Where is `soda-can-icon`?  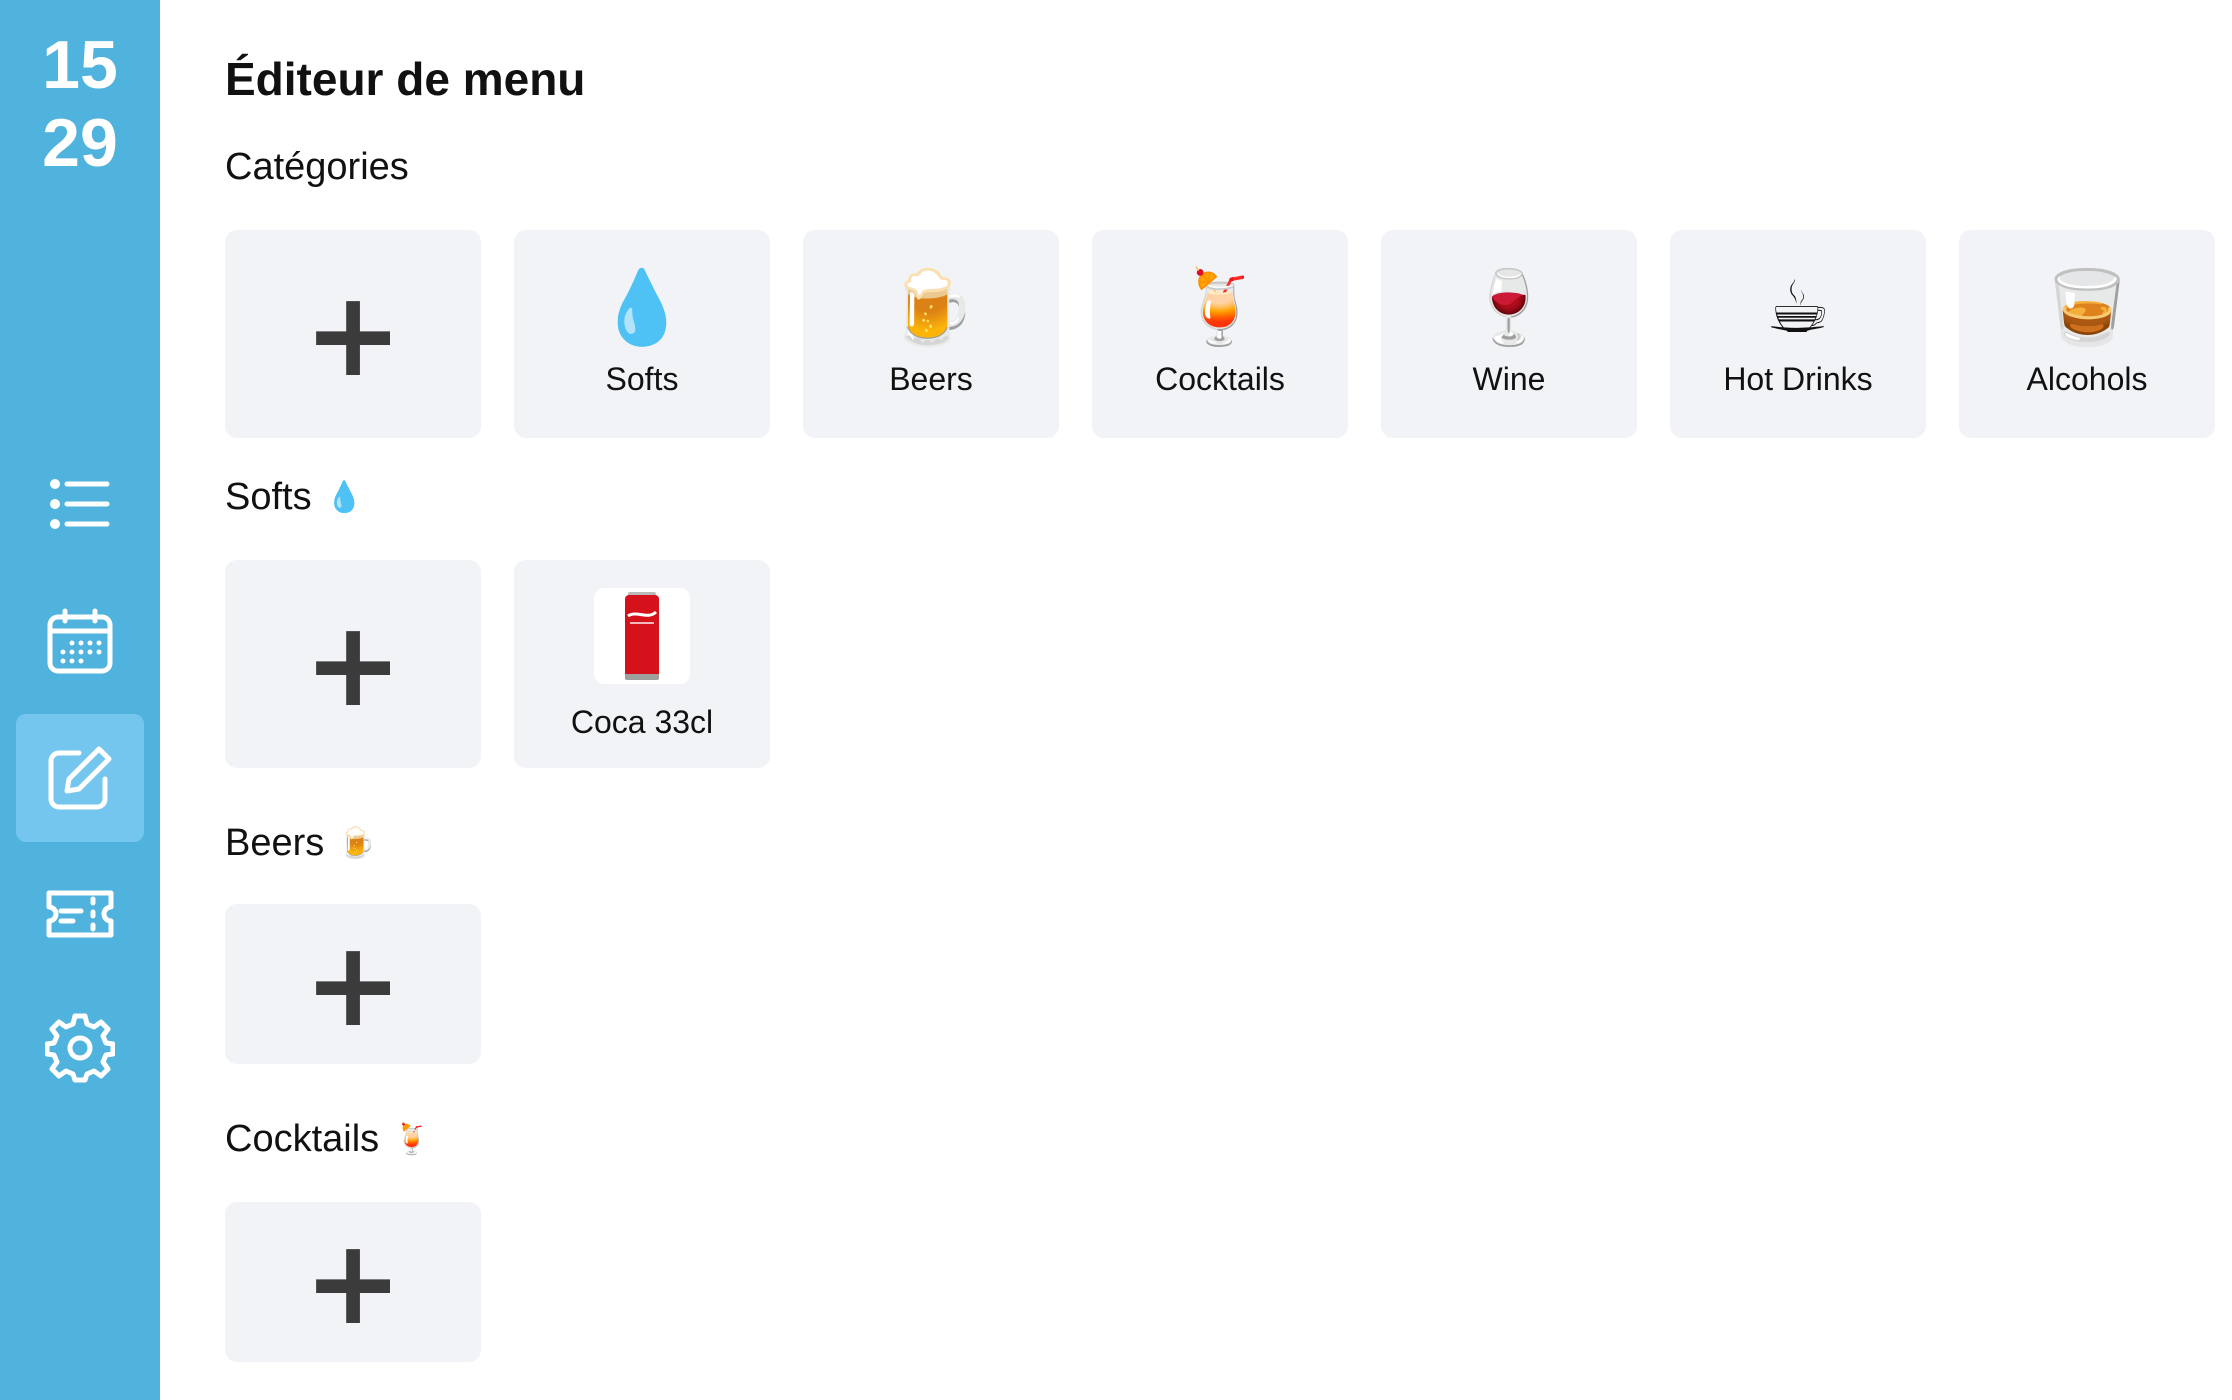
soda-can-icon is located at coordinates (642, 635).